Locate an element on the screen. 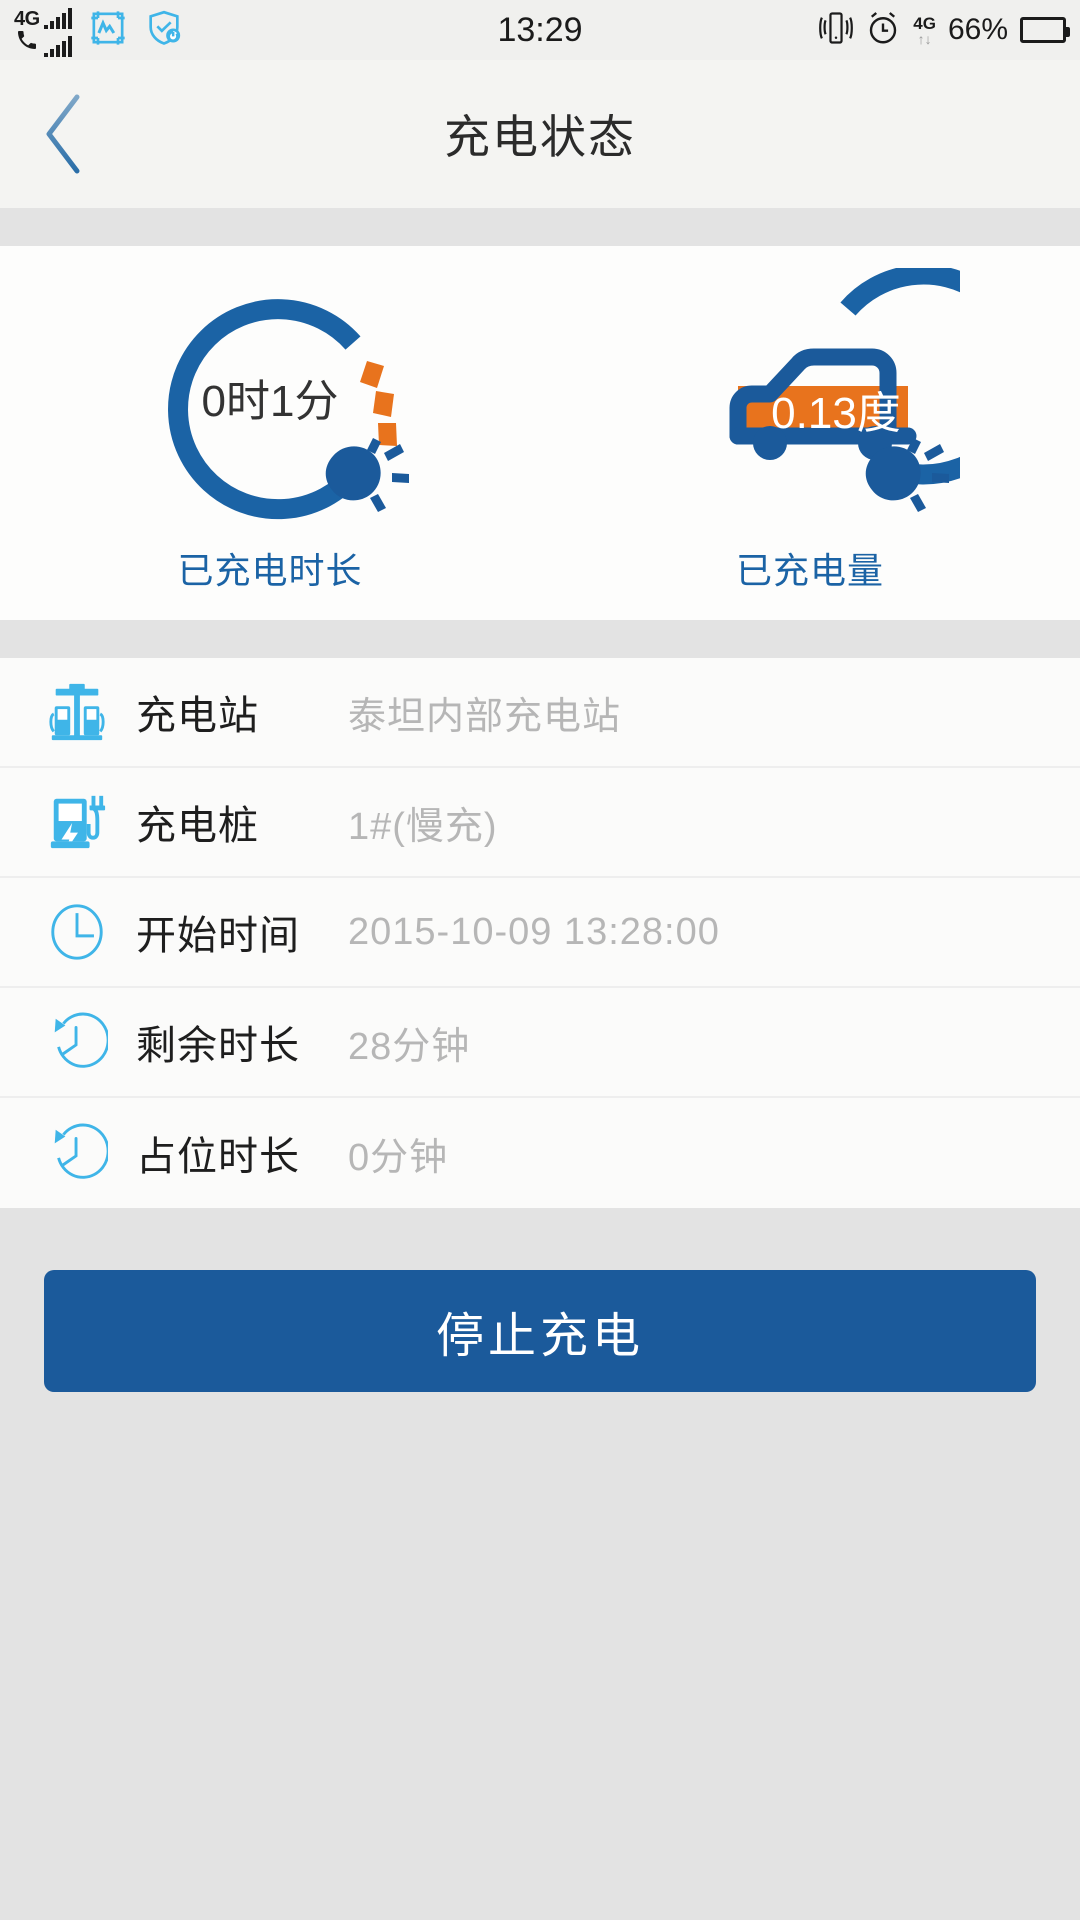  battery-icon is located at coordinates (1045, 30).